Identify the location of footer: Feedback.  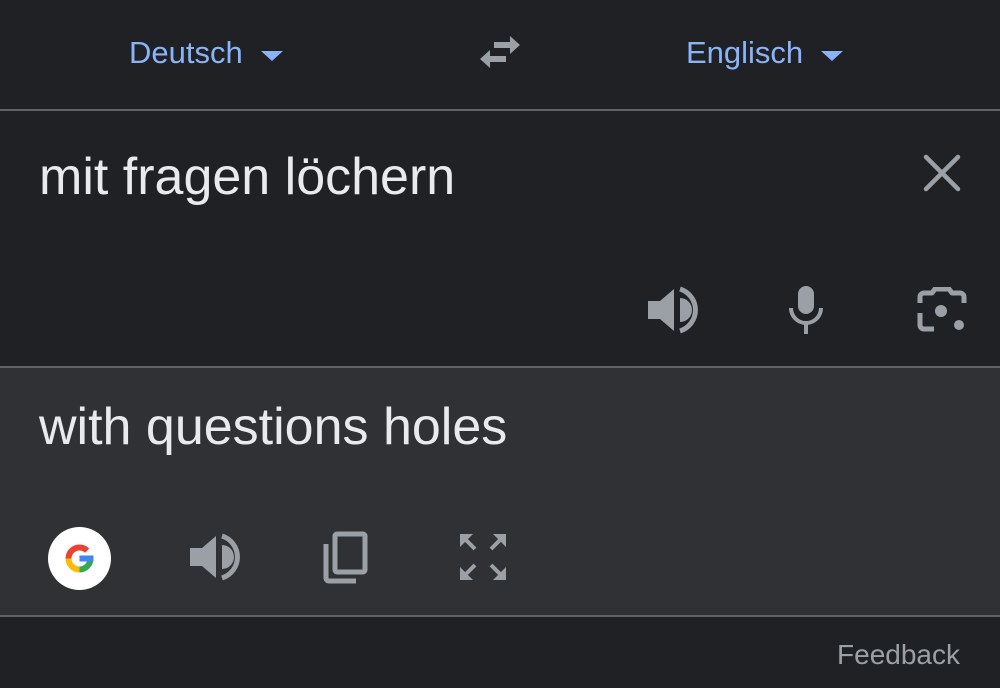
(500, 652).